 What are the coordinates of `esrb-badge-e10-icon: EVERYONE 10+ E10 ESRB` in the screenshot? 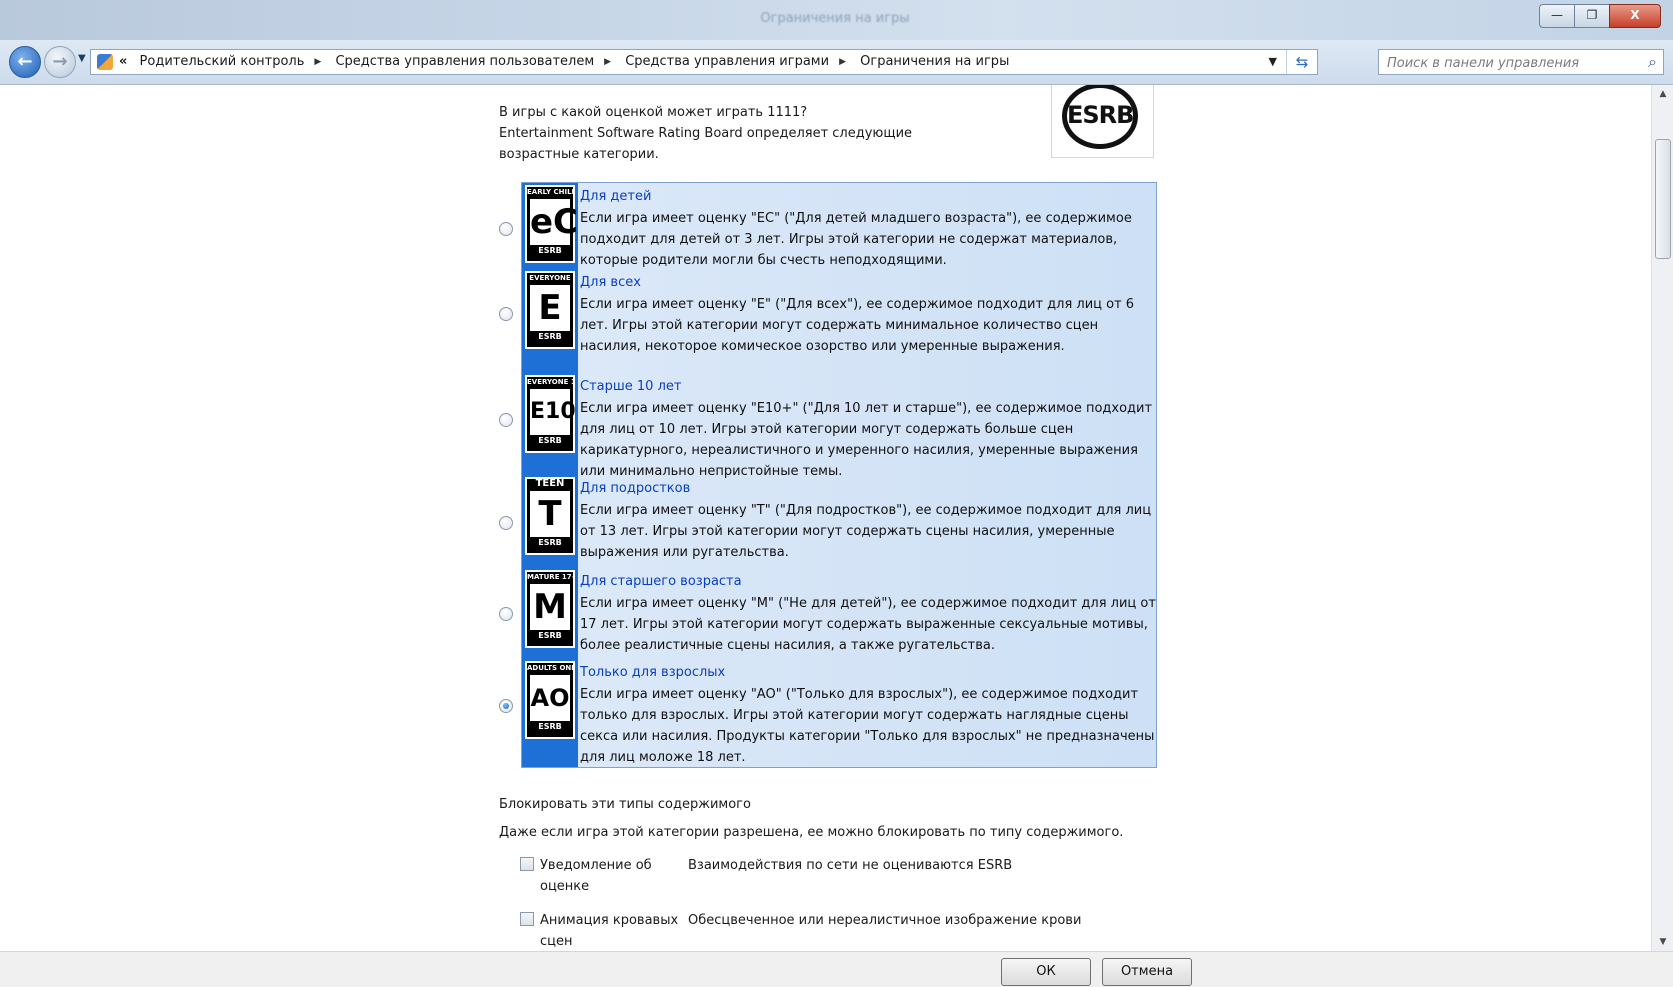 It's located at (550, 414).